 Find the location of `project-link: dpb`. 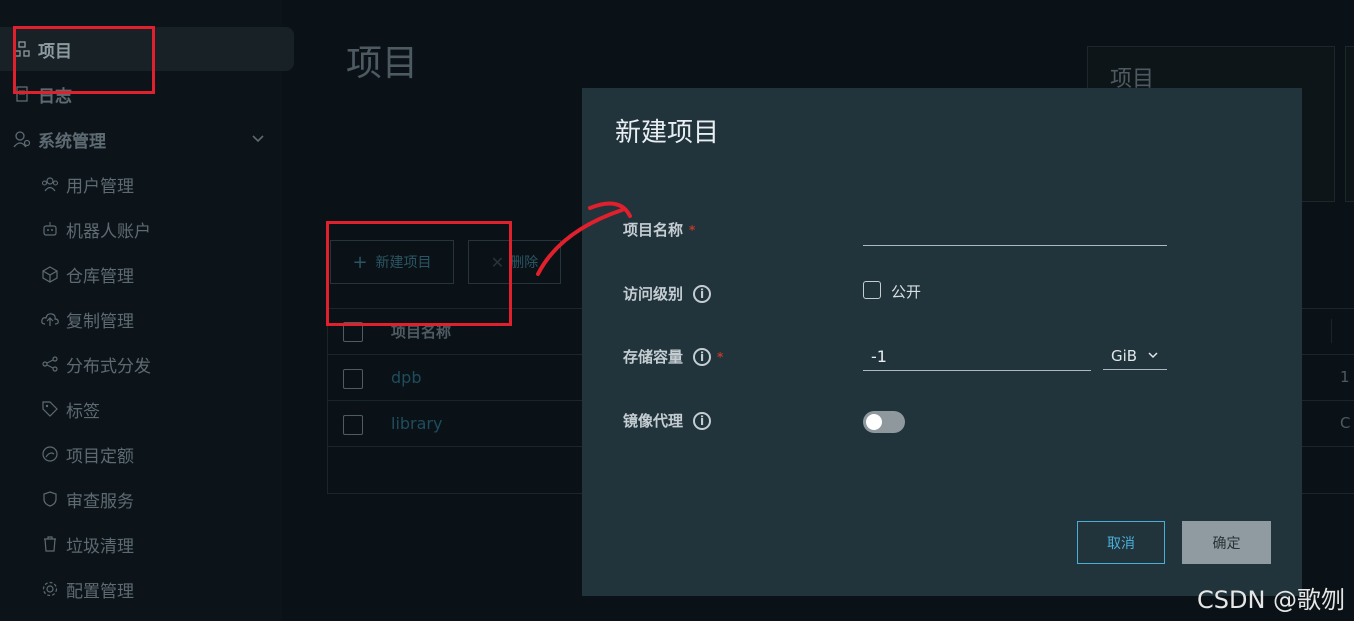

project-link: dpb is located at coordinates (406, 377).